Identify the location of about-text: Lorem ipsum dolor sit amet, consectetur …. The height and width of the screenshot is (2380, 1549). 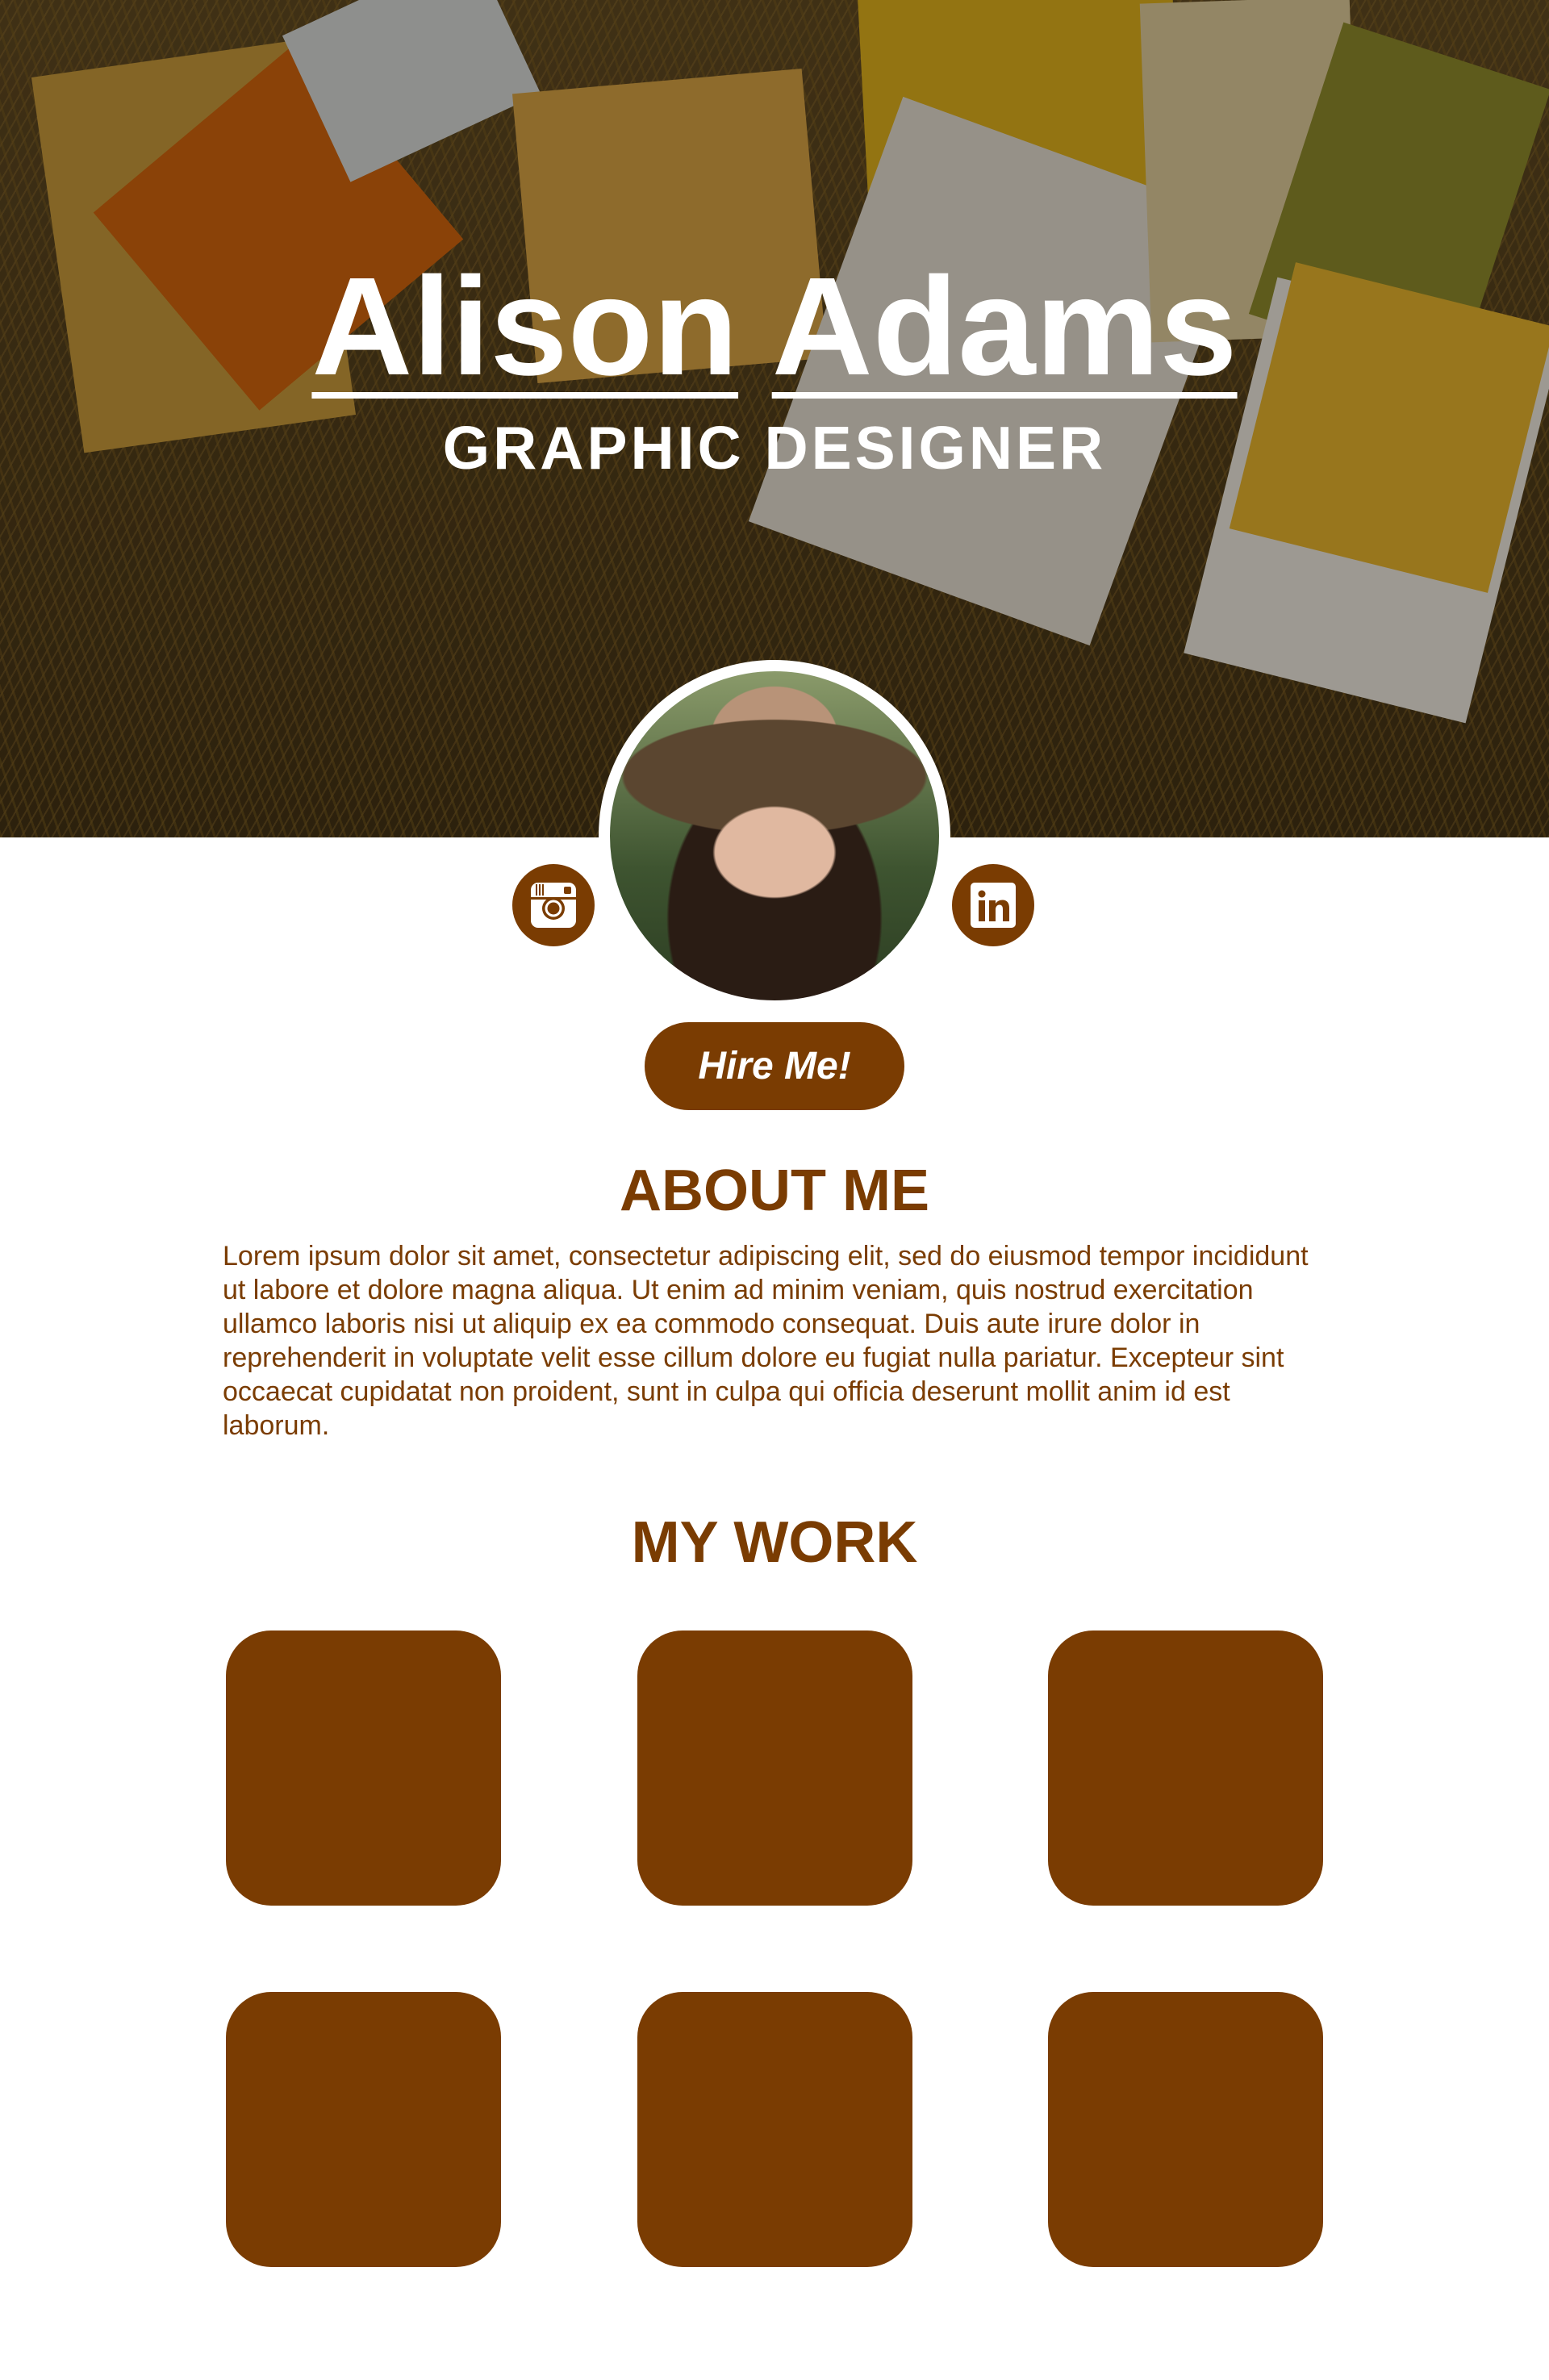
(766, 1341).